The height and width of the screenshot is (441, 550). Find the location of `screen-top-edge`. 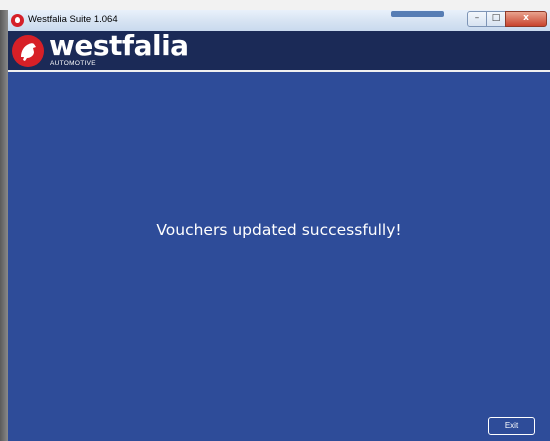

screen-top-edge is located at coordinates (275, 5).